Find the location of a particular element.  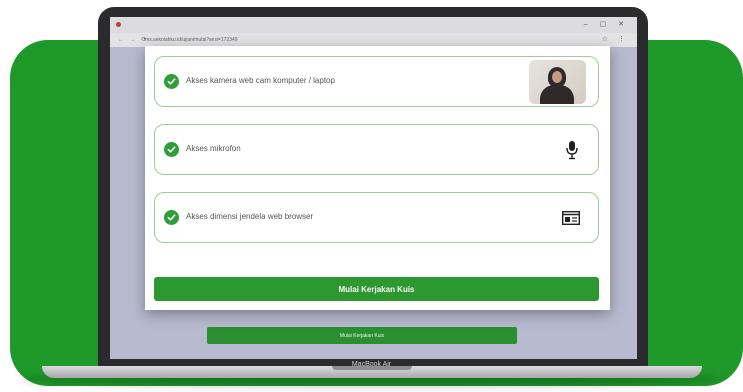

permission-label: Akses dimensi jendela web browser is located at coordinates (250, 216).